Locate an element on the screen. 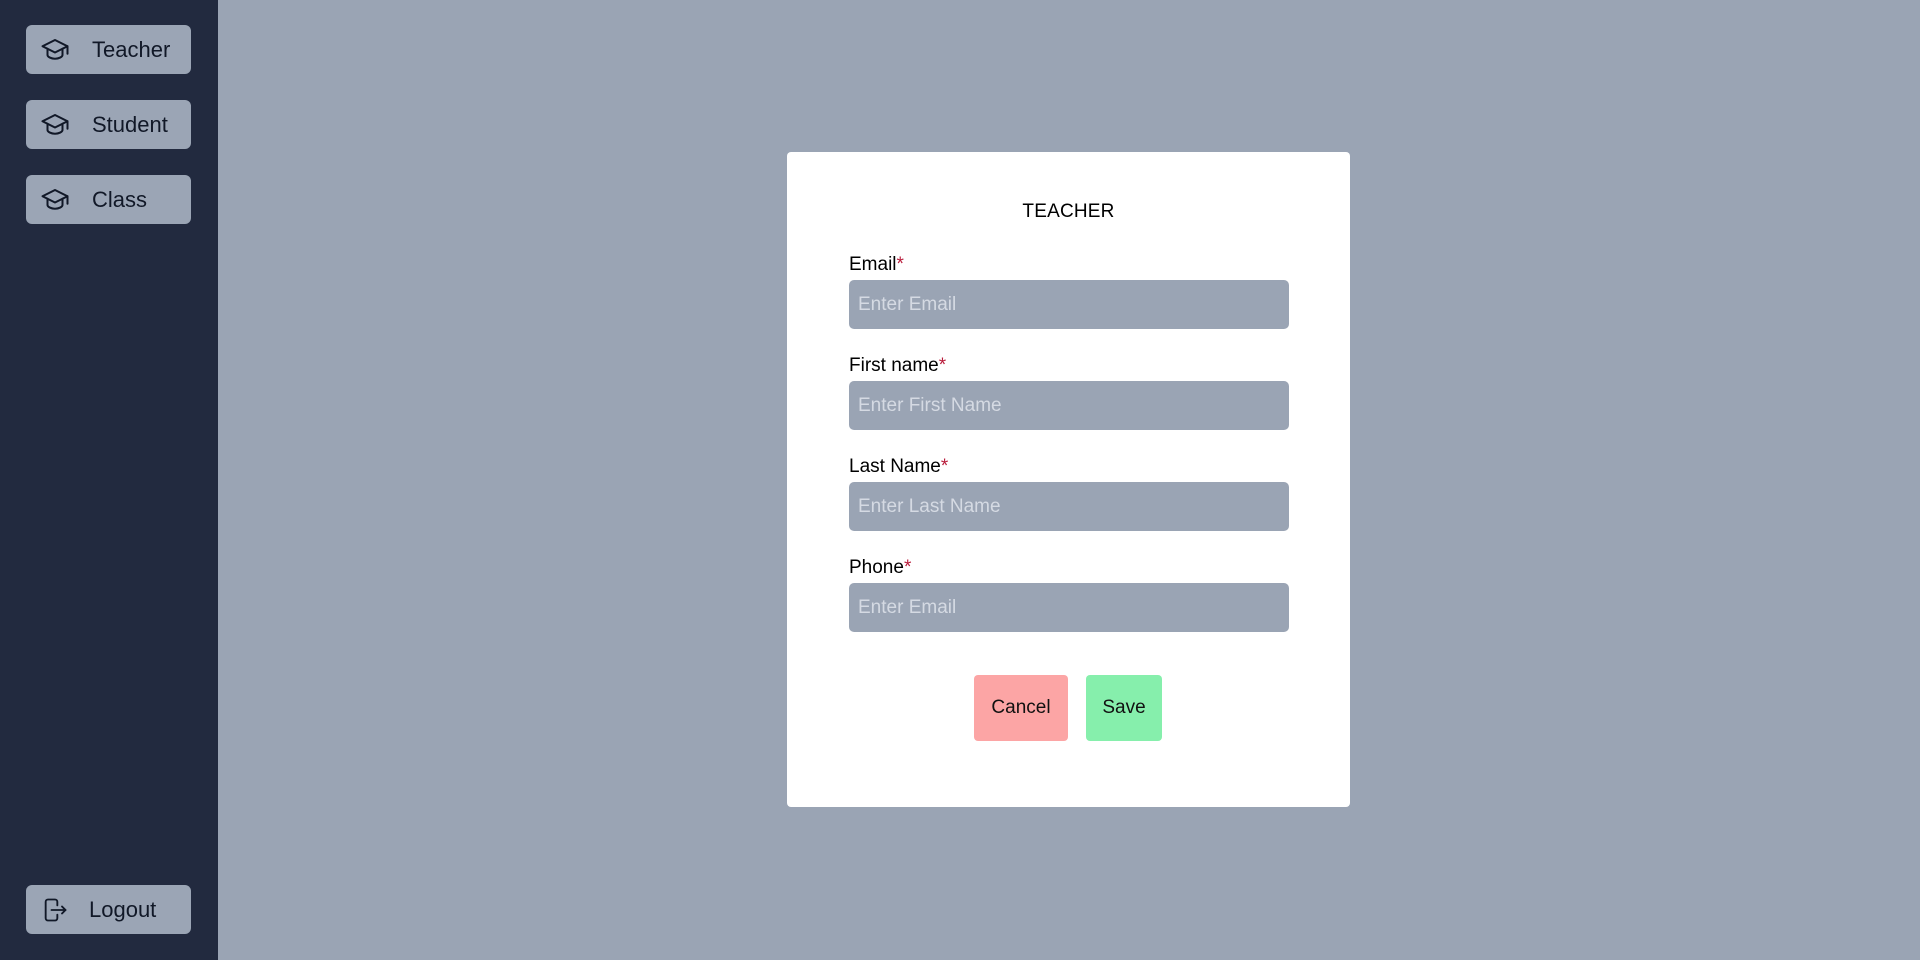  last-name-label-text: Last Name is located at coordinates (895, 466).